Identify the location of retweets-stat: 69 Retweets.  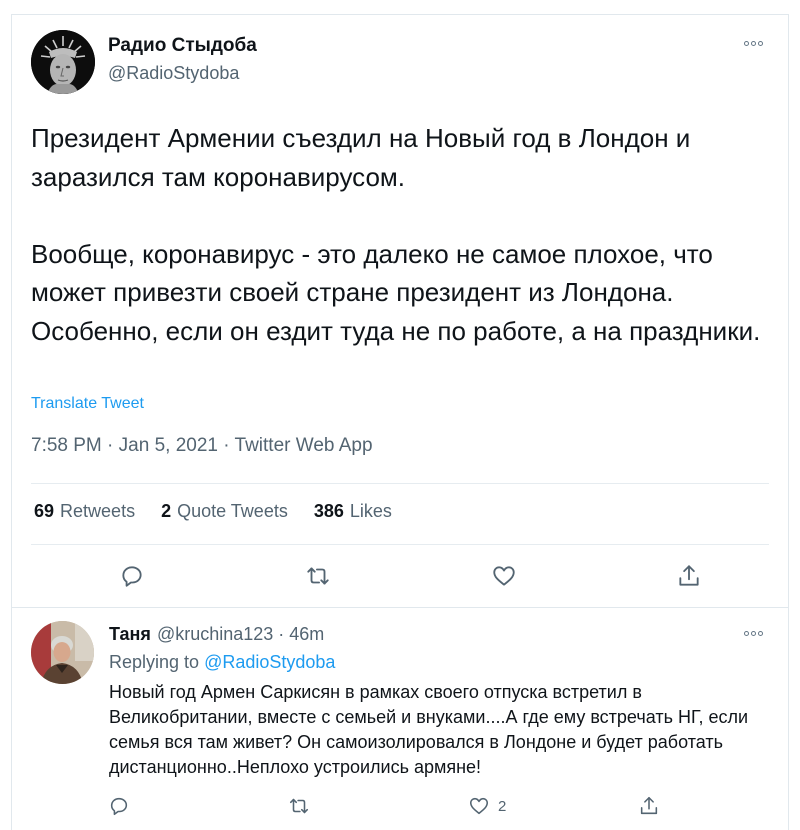
(84, 511).